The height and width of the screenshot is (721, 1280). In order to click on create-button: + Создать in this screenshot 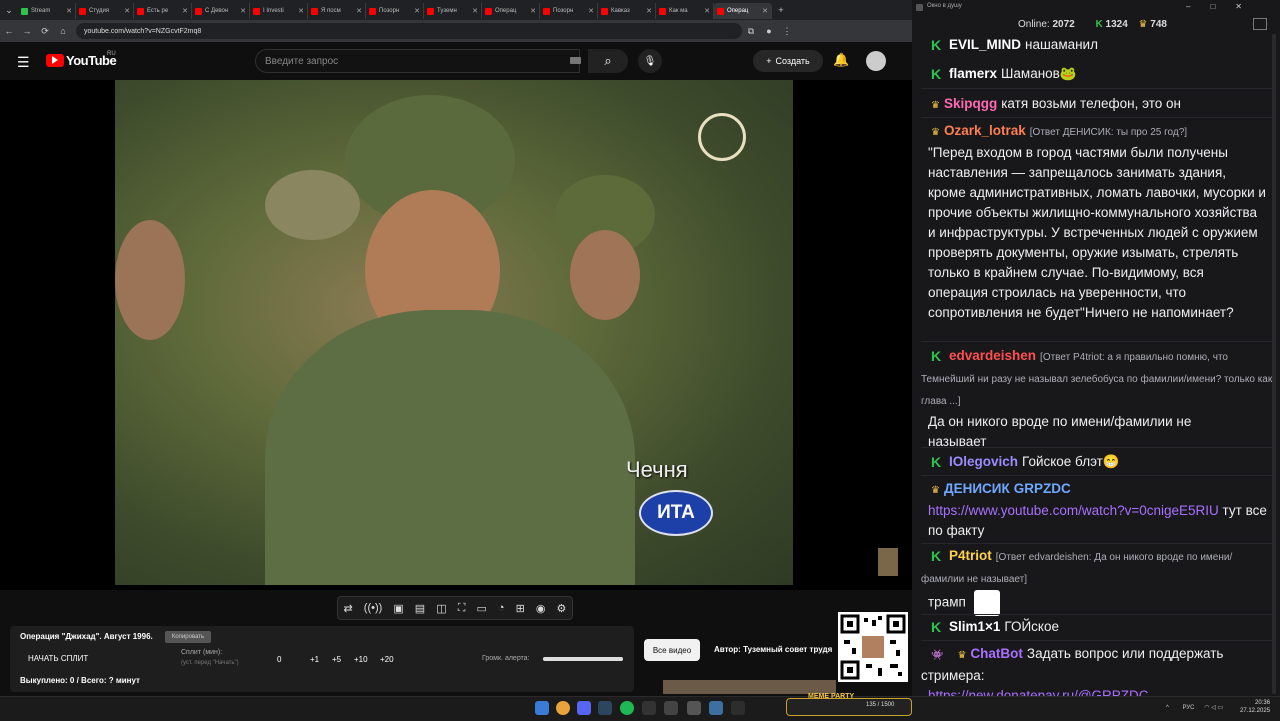, I will do `click(788, 61)`.